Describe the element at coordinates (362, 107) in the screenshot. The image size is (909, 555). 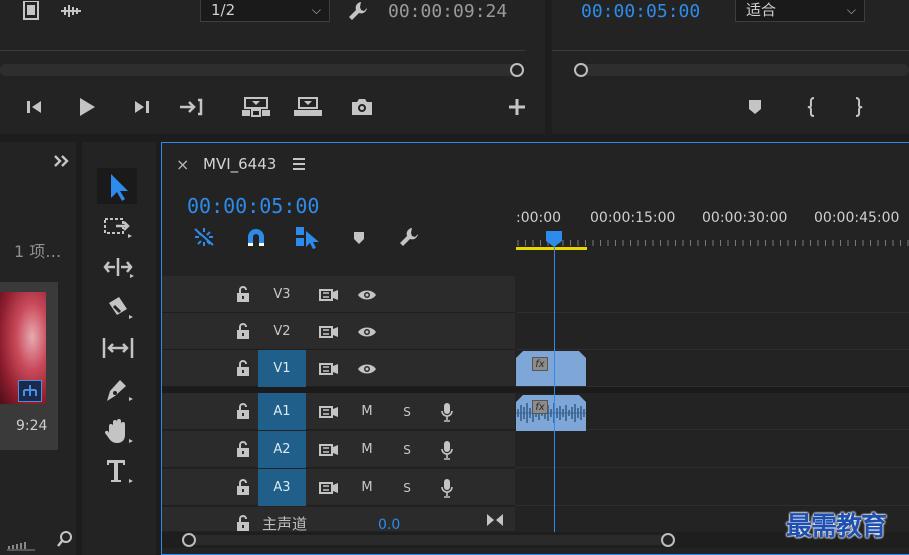
I see `camera-icon` at that location.